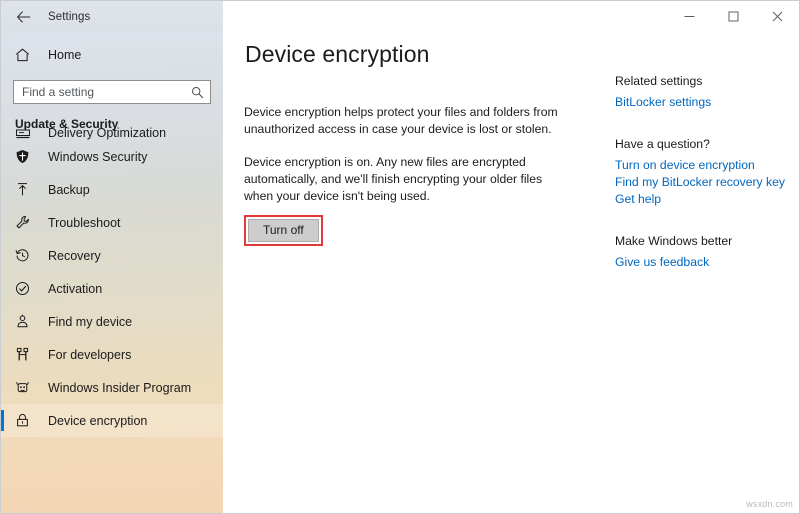  What do you see at coordinates (662, 144) in the screenshot?
I see `rail-heading: Have a question?` at bounding box center [662, 144].